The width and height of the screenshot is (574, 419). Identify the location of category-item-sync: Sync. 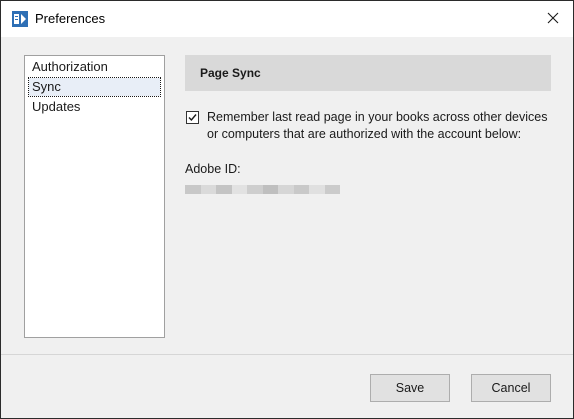
(94, 87).